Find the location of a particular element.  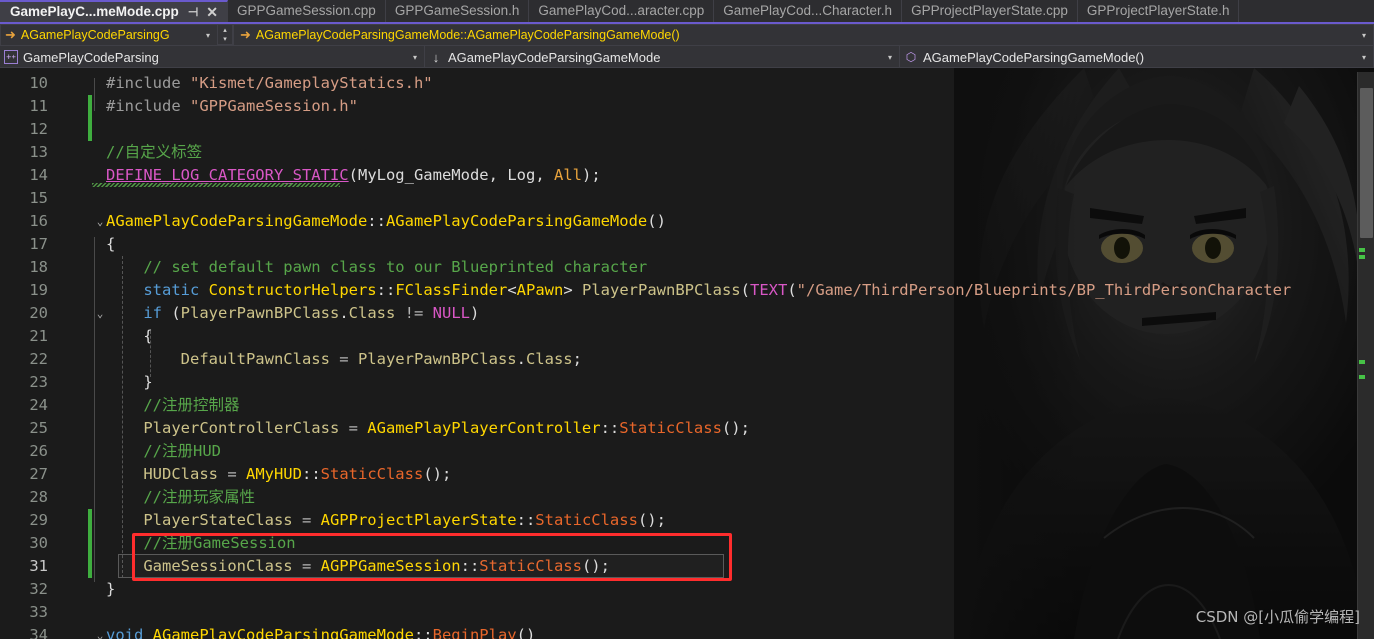

editor-tab: GamePlayC...meMode.cpp ⊣ ✕ is located at coordinates (114, 11).